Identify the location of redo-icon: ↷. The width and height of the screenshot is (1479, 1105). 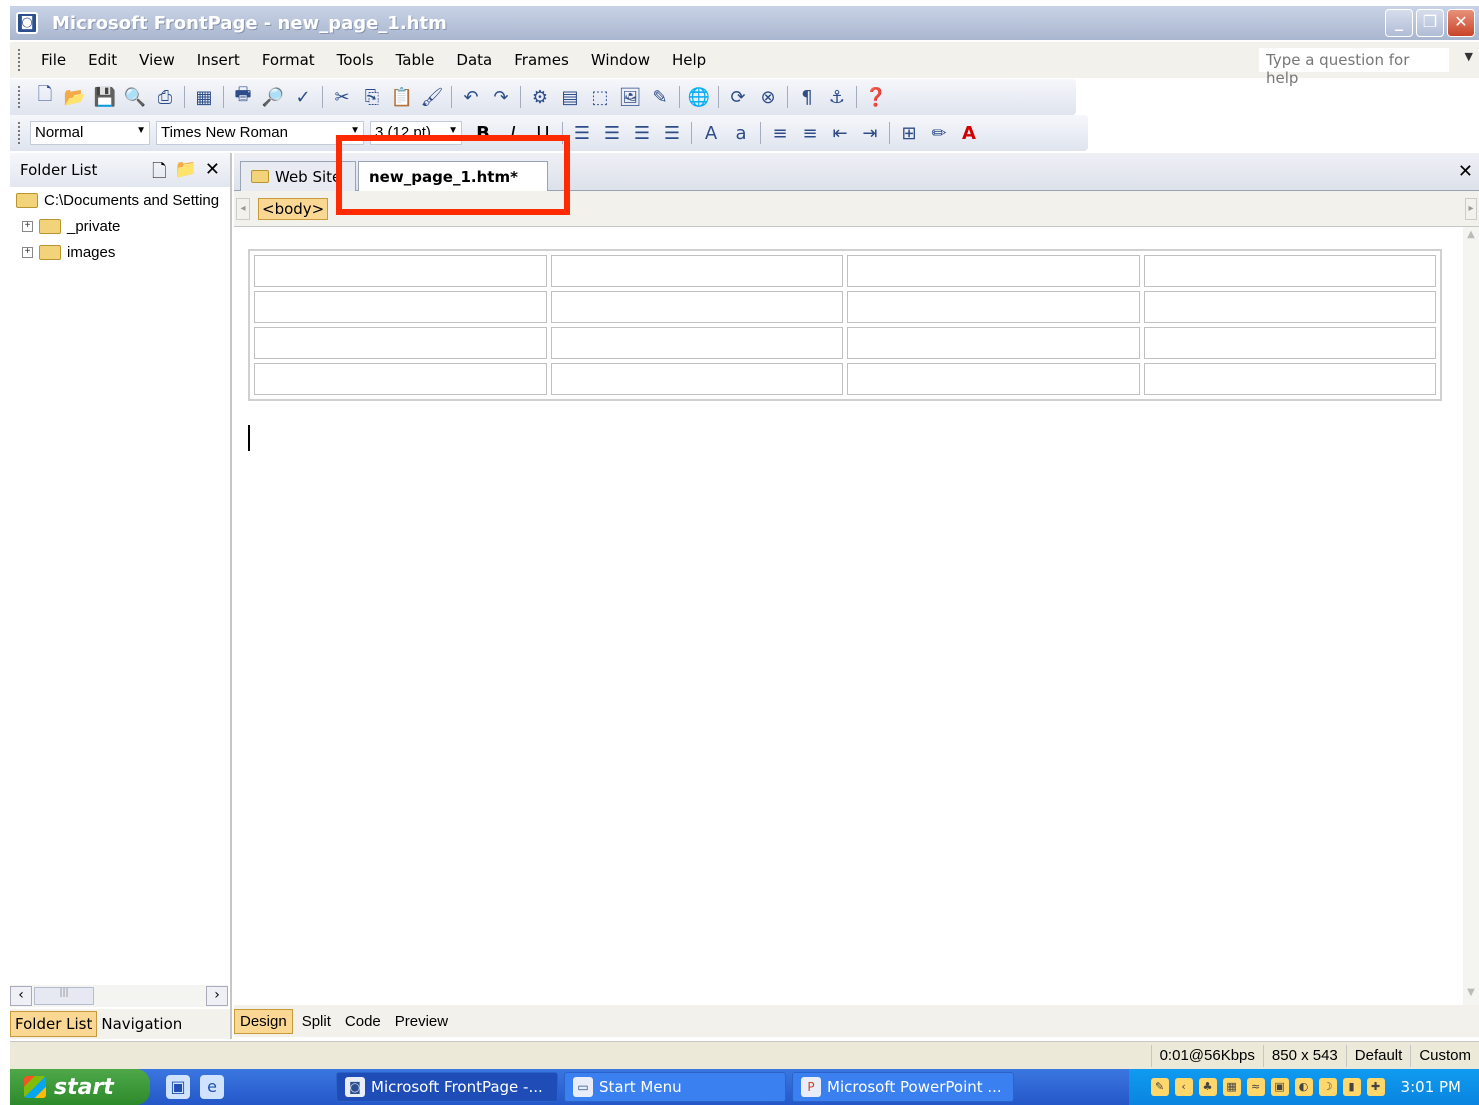
(501, 97).